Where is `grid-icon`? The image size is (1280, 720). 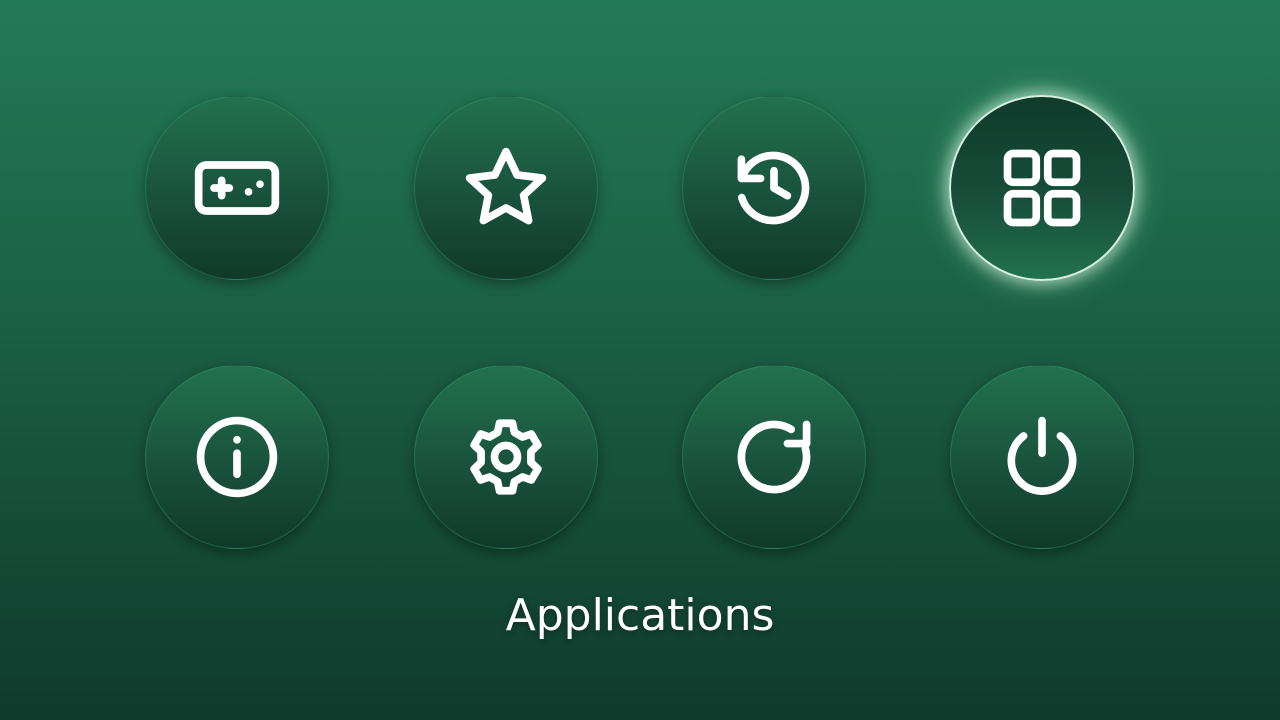
grid-icon is located at coordinates (1042, 188).